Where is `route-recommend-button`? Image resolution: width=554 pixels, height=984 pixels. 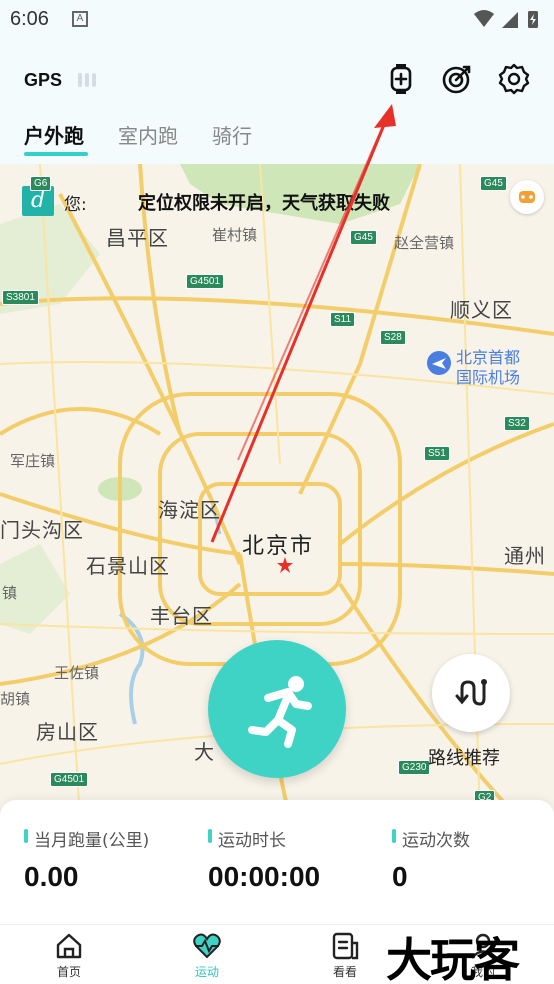
route-recommend-button is located at coordinates (471, 693).